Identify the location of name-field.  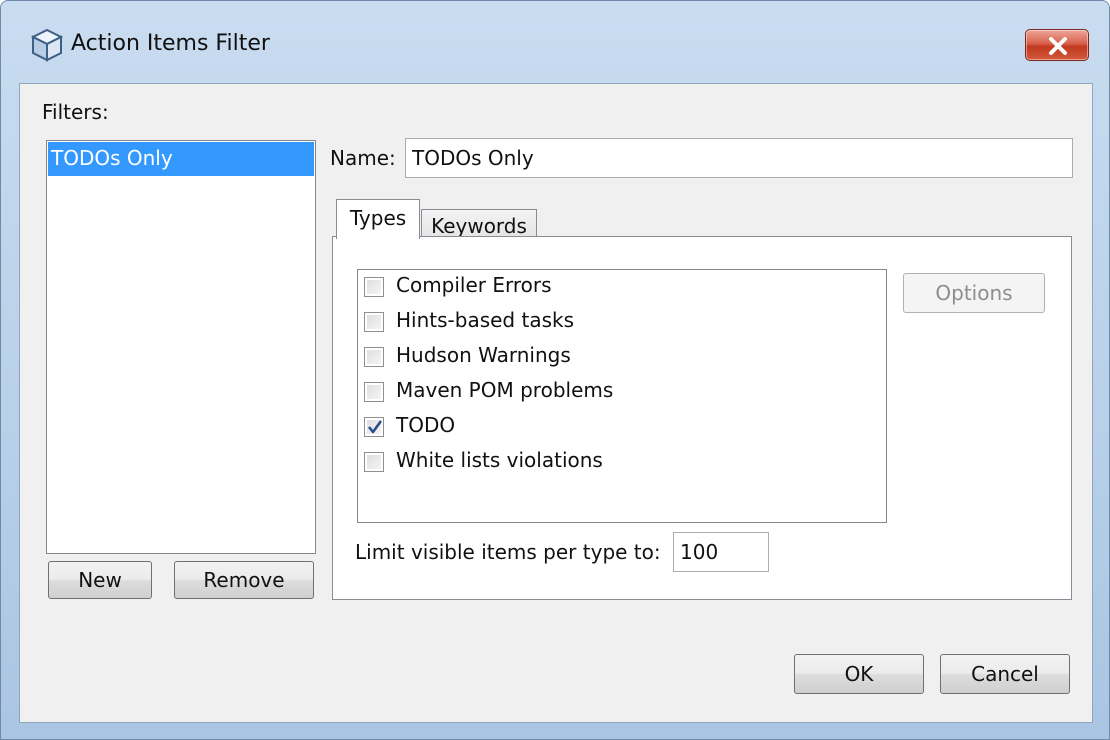
(739, 158).